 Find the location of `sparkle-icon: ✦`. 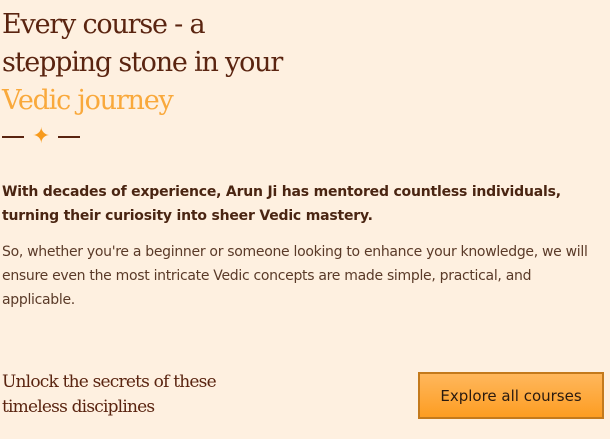

sparkle-icon: ✦ is located at coordinates (41, 136).